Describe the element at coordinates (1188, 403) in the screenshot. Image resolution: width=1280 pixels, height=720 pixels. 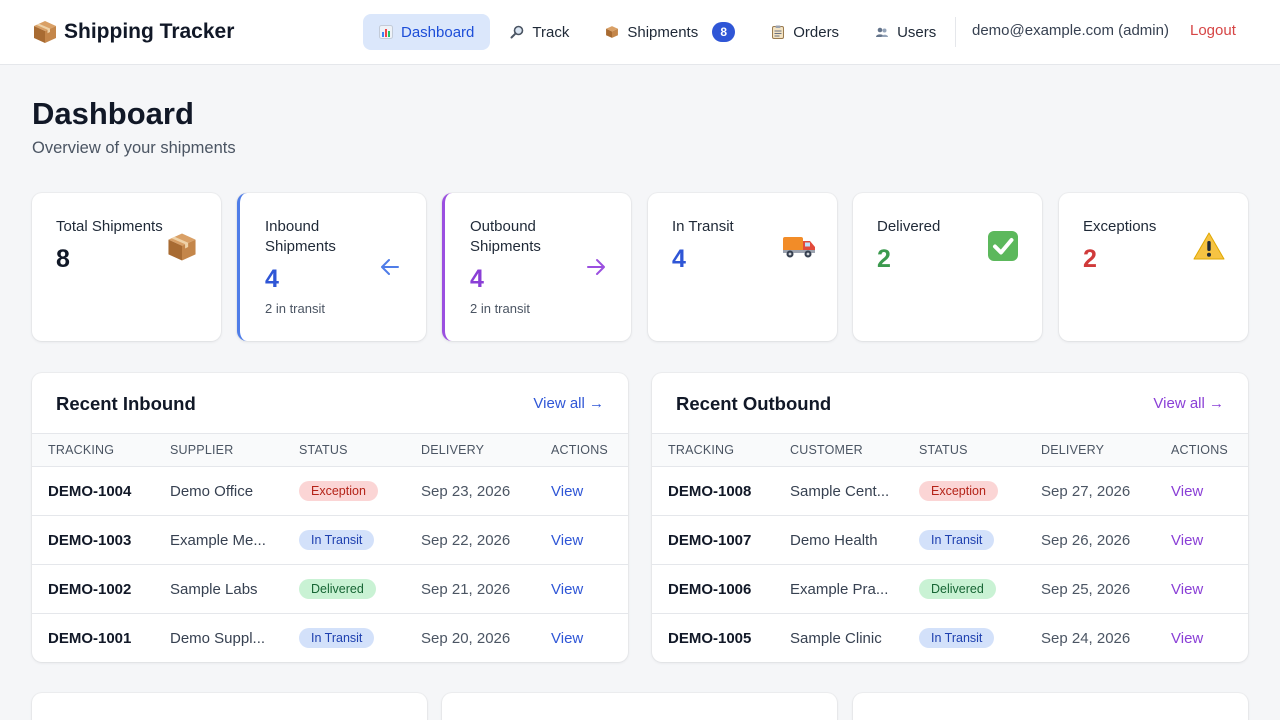
I see `view-all-outbound-link: View all →` at that location.